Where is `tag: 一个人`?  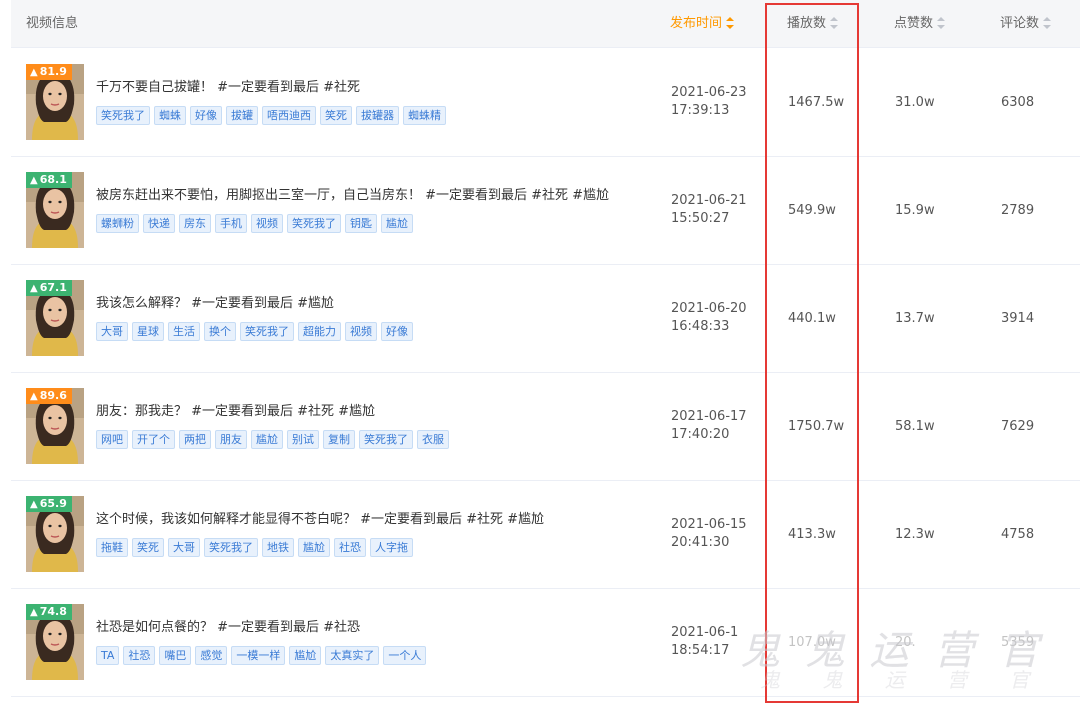 tag: 一个人 is located at coordinates (405, 655).